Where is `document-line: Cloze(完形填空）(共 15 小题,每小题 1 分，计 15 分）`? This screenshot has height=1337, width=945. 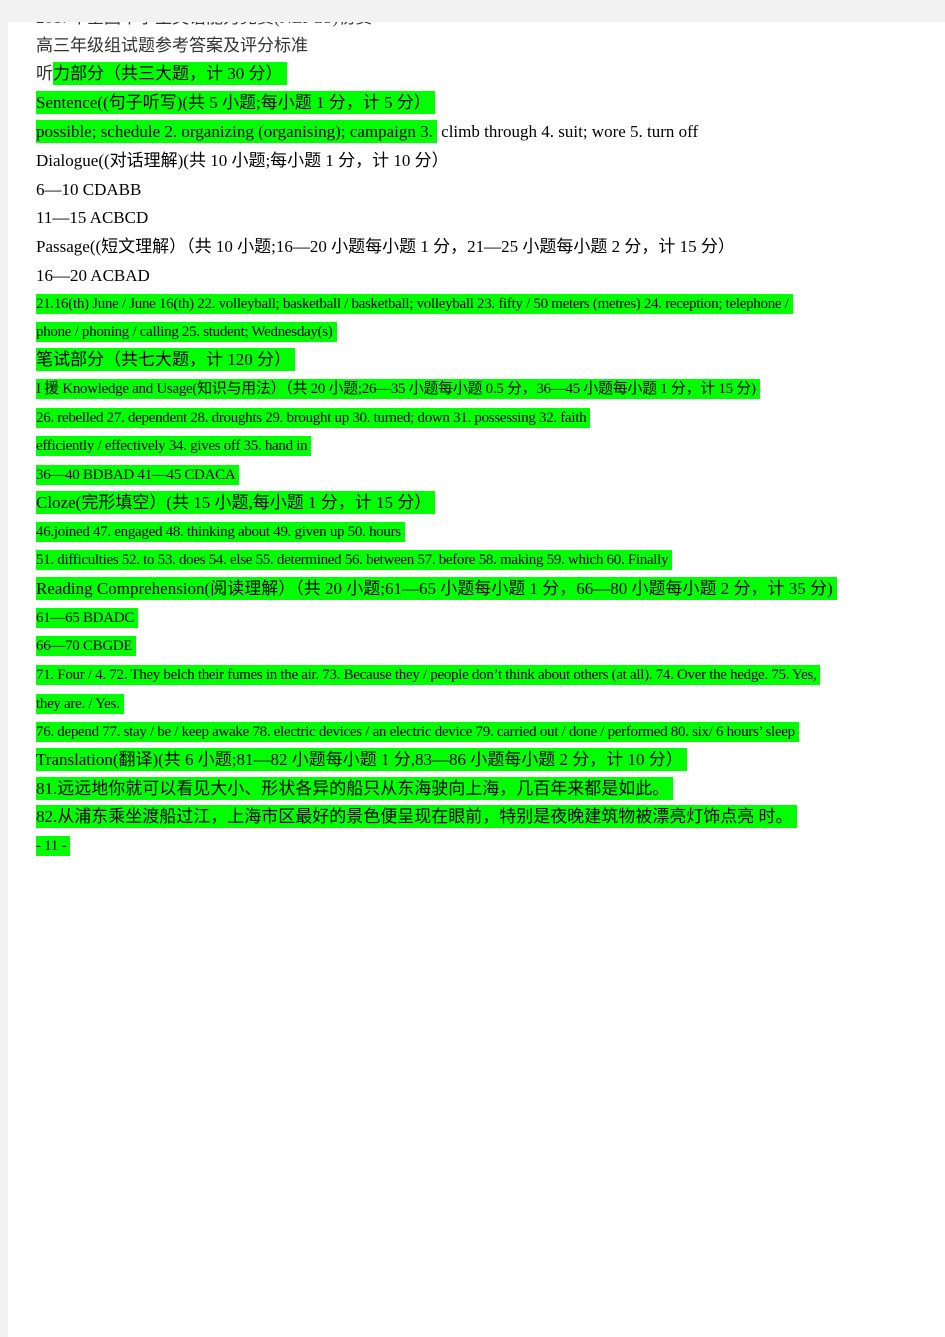 document-line: Cloze(完形填空）(共 15 小题,每小题 1 分，计 15 分） is located at coordinates (236, 503).